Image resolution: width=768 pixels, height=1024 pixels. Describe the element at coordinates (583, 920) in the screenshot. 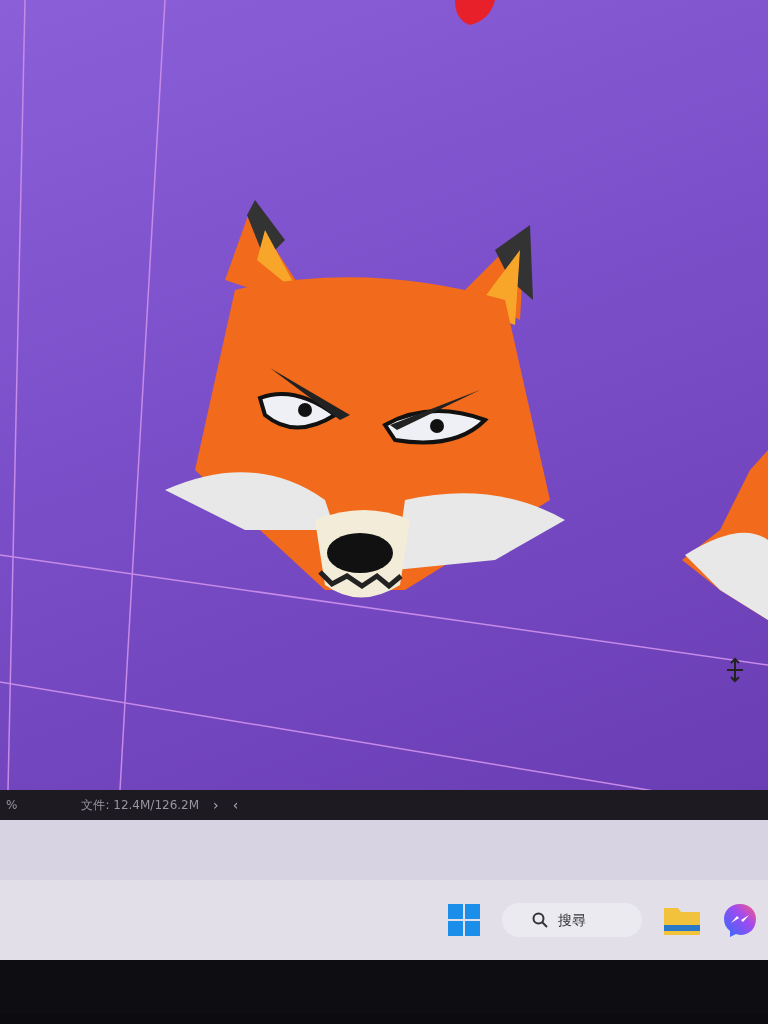

I see `search-input: 搜尋` at that location.